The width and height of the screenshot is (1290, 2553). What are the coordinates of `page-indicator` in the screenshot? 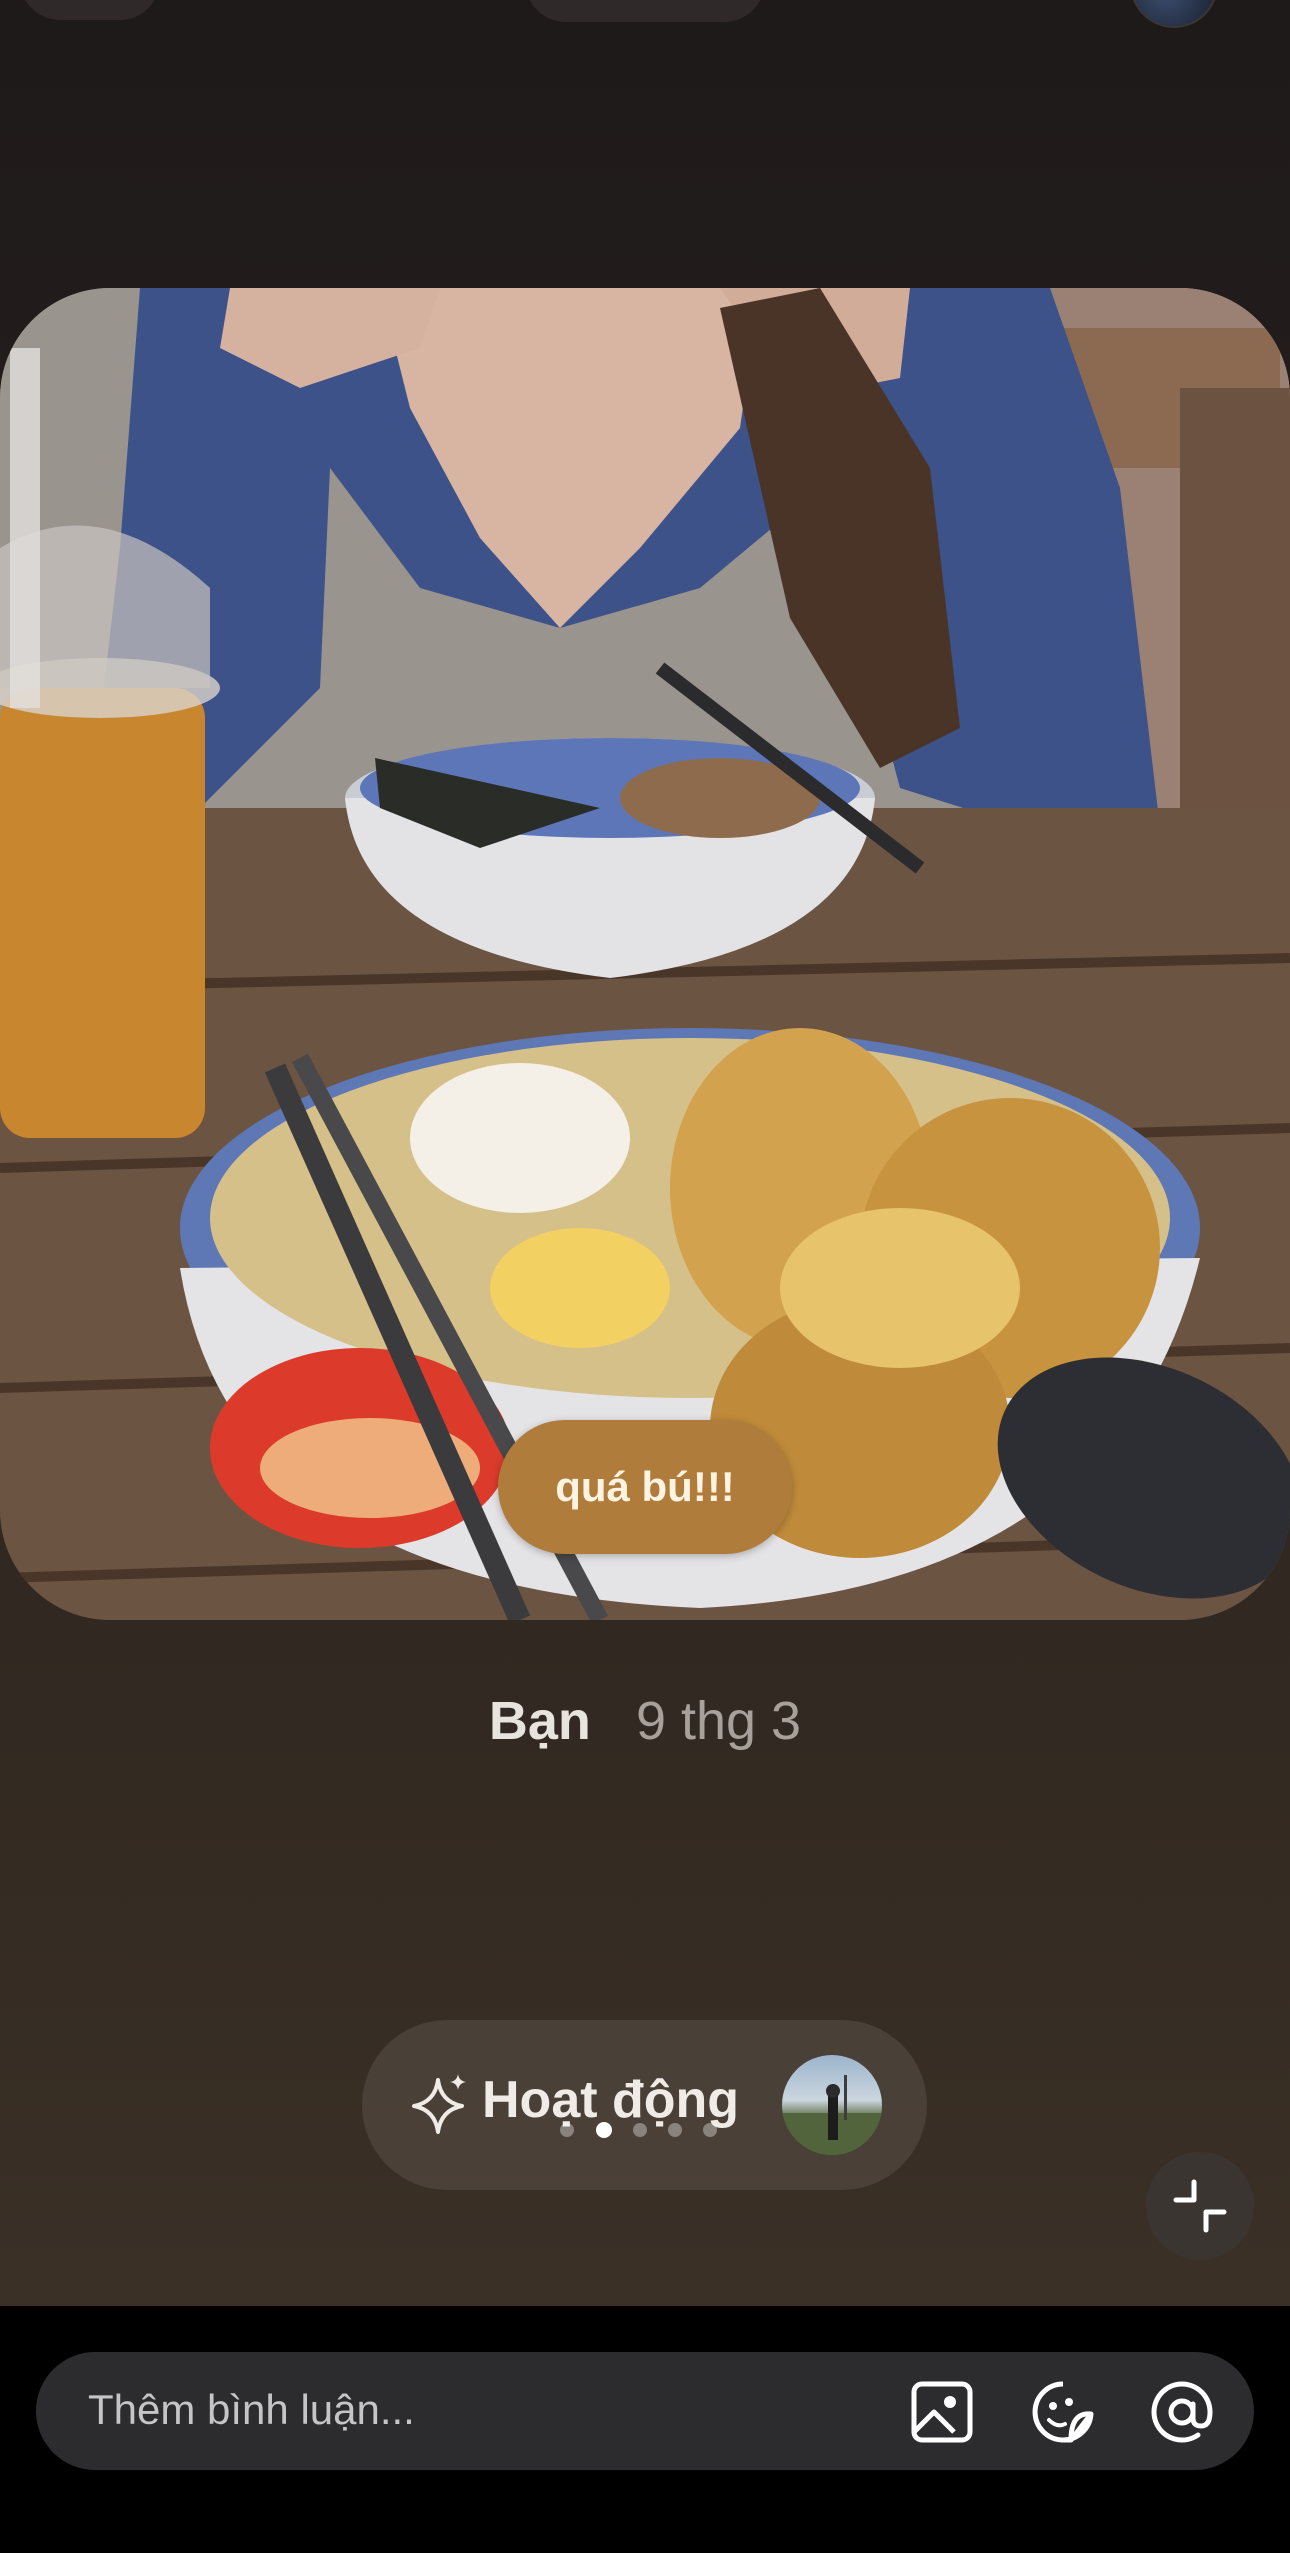 It's located at (645, 2131).